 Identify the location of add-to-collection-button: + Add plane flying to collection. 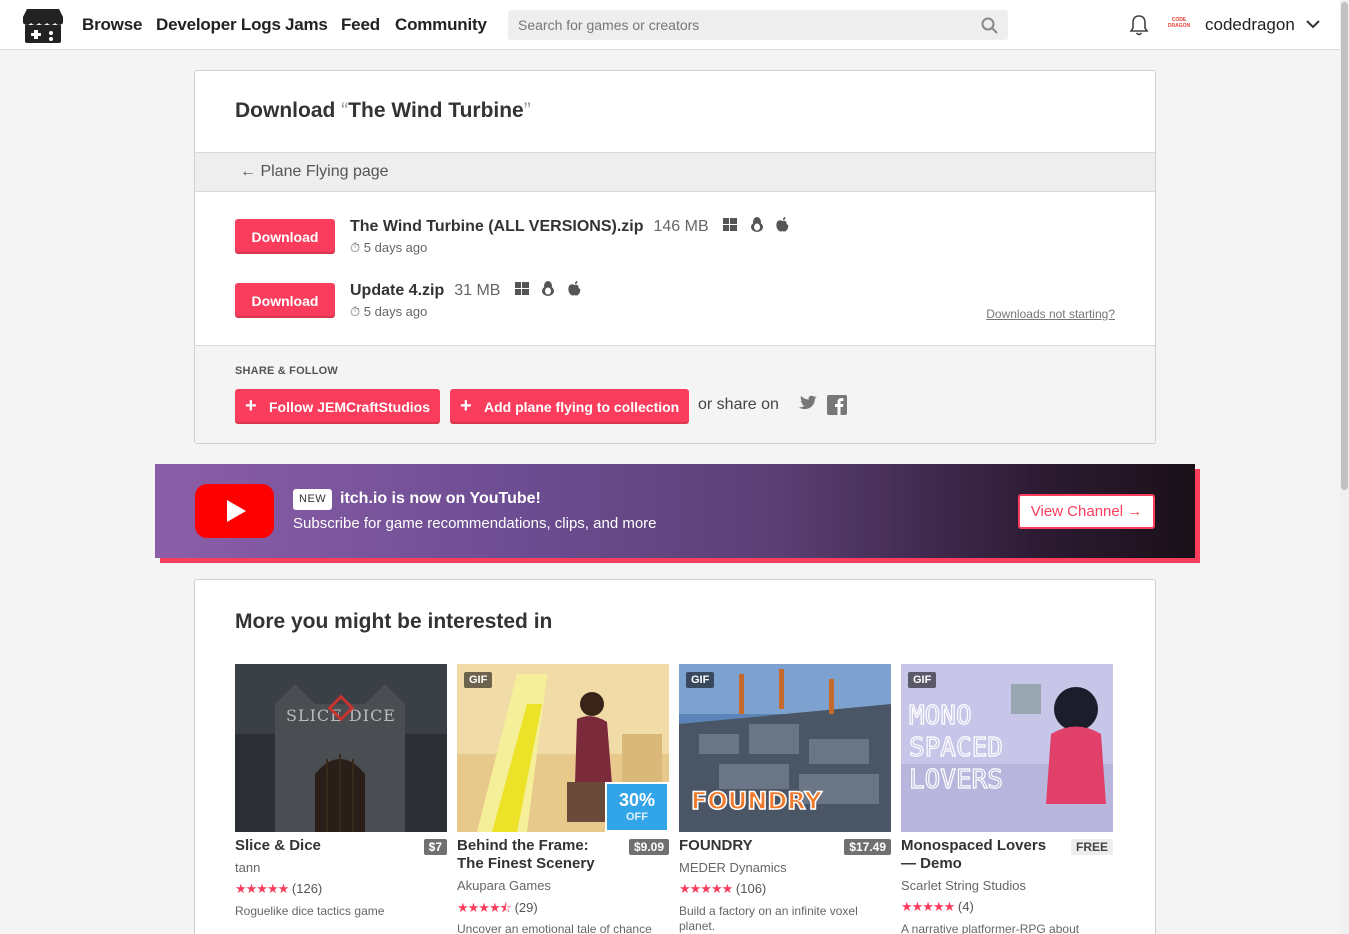
(570, 406).